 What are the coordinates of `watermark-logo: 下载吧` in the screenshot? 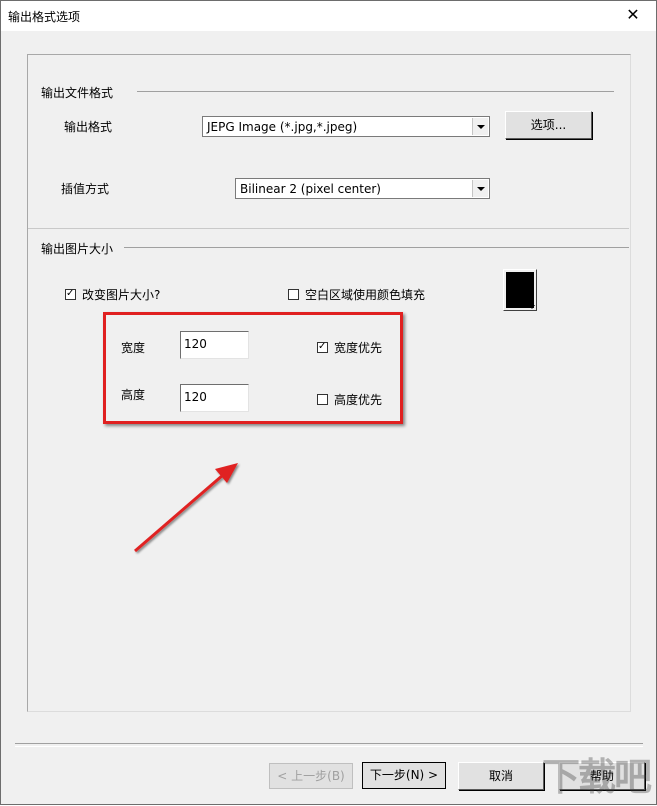 It's located at (596, 776).